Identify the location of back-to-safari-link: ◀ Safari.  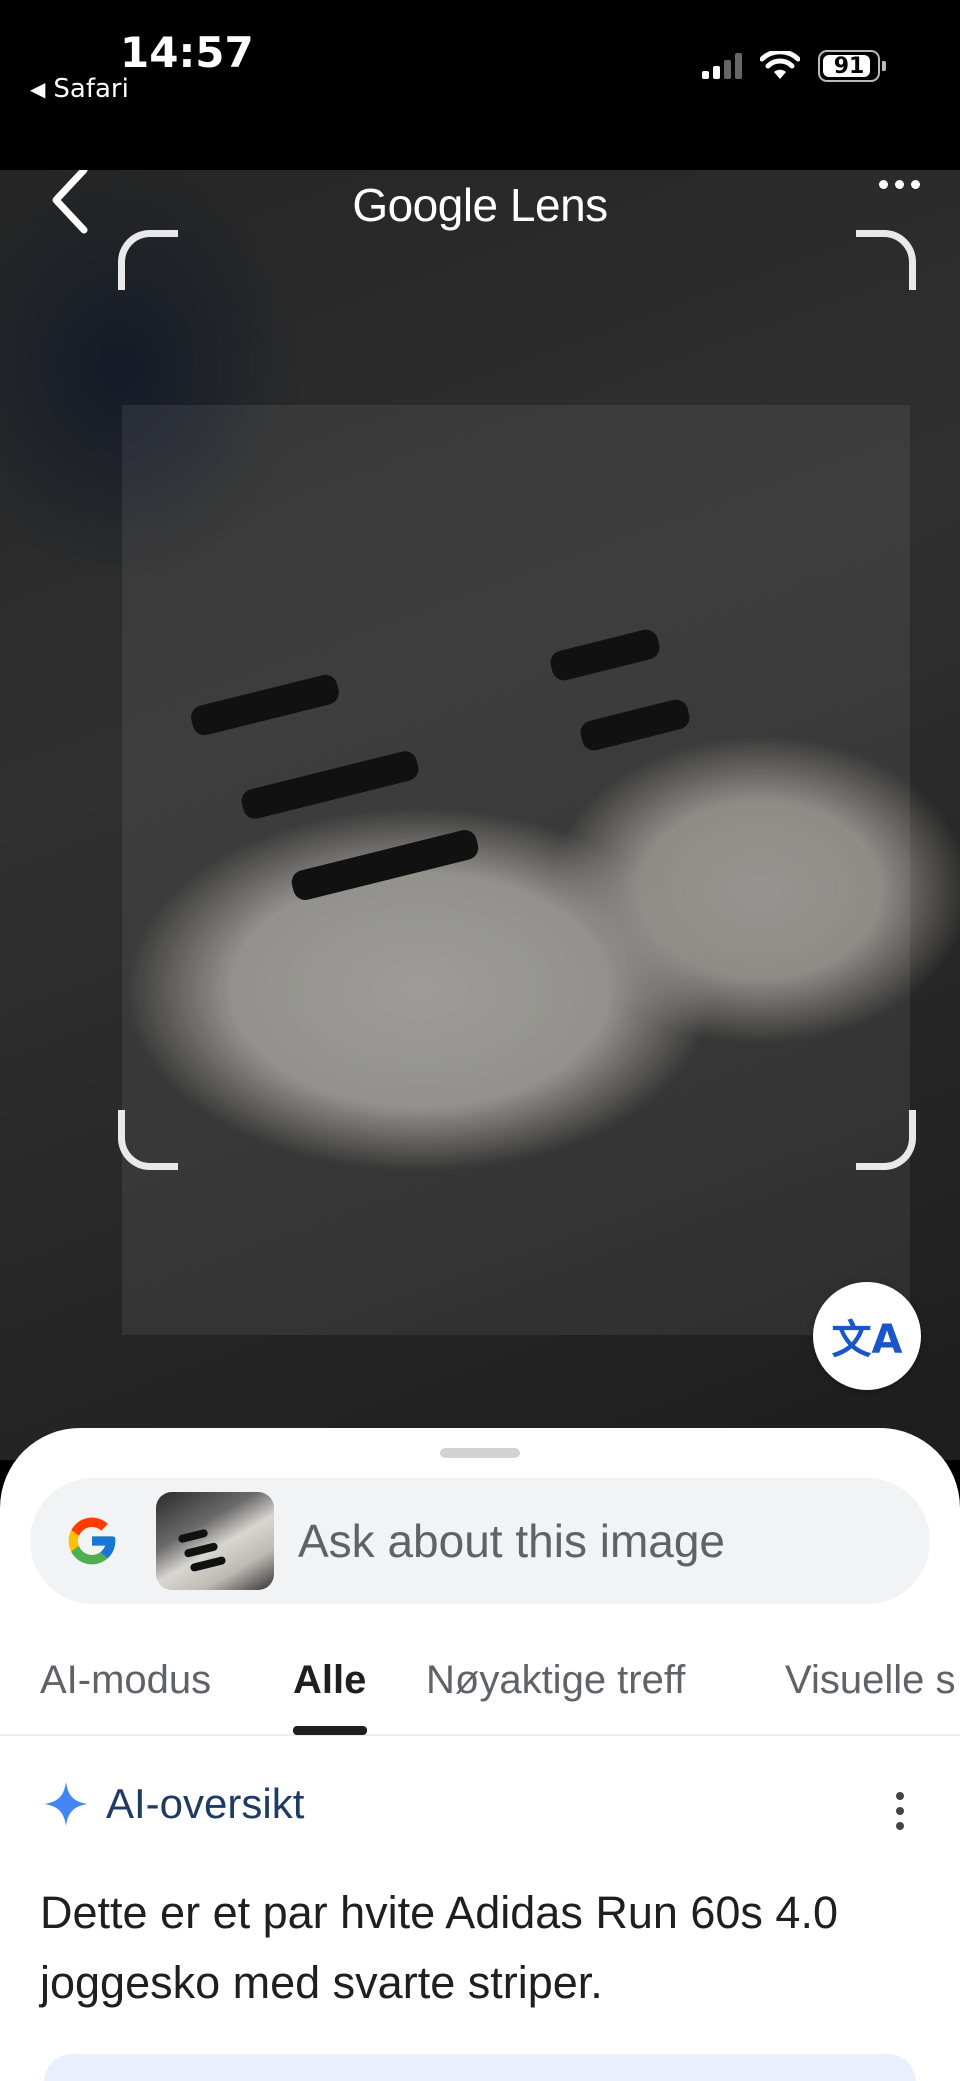
(79, 89).